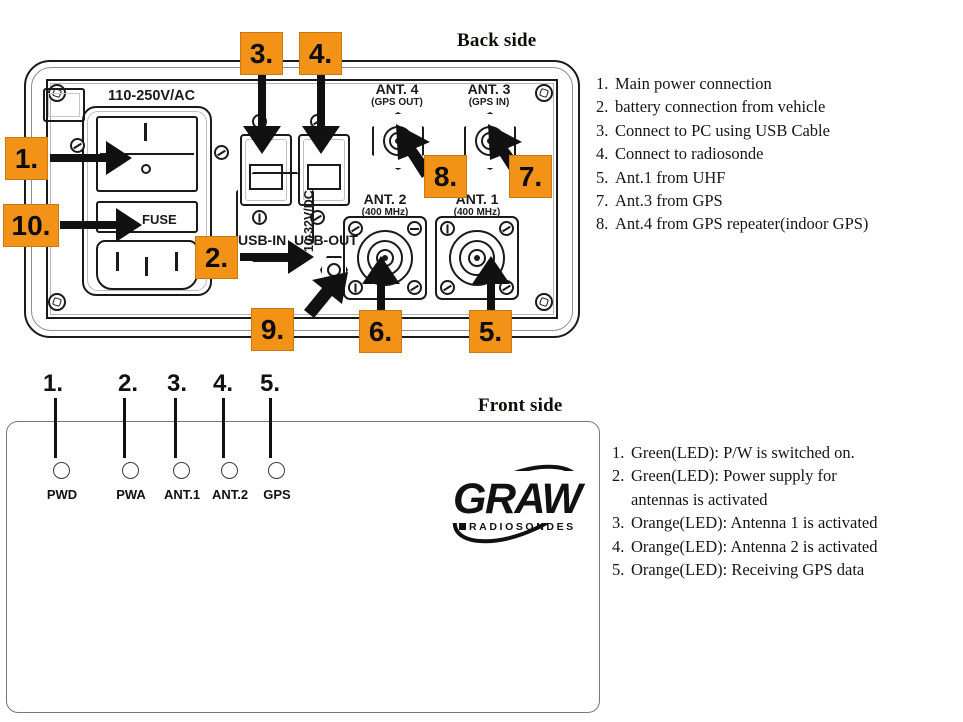 The image size is (963, 722). I want to click on front-side-heading: Front side, so click(520, 405).